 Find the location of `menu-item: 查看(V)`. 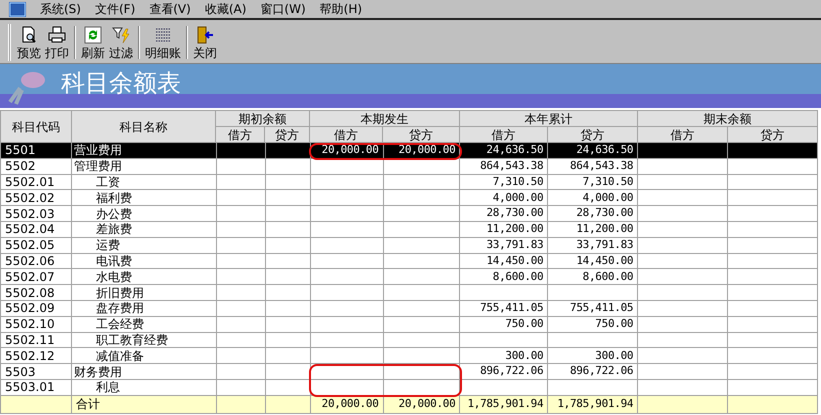

menu-item: 查看(V) is located at coordinates (170, 9).